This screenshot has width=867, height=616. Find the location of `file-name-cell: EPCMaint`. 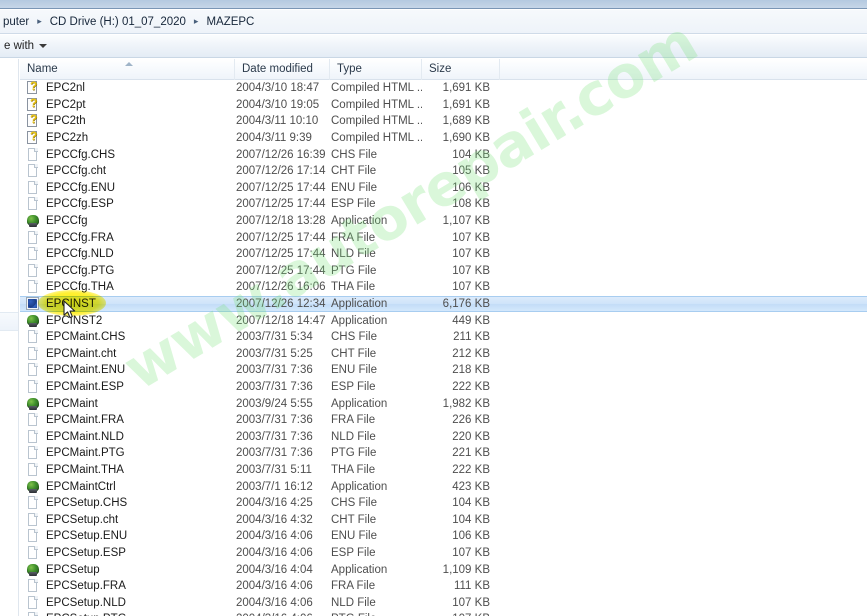

file-name-cell: EPCMaint is located at coordinates (127, 404).